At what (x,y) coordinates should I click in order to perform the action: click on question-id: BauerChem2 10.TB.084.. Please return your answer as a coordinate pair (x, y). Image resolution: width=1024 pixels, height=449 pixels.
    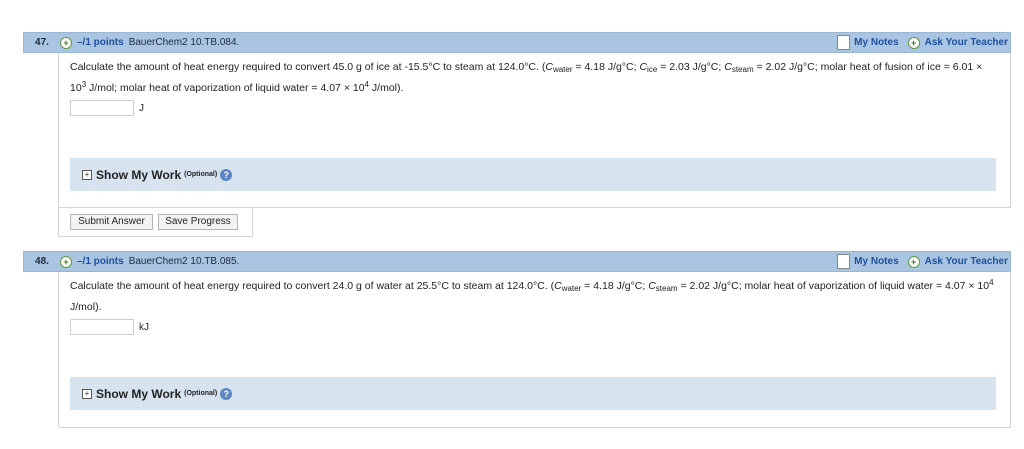
    Looking at the image, I should click on (184, 42).